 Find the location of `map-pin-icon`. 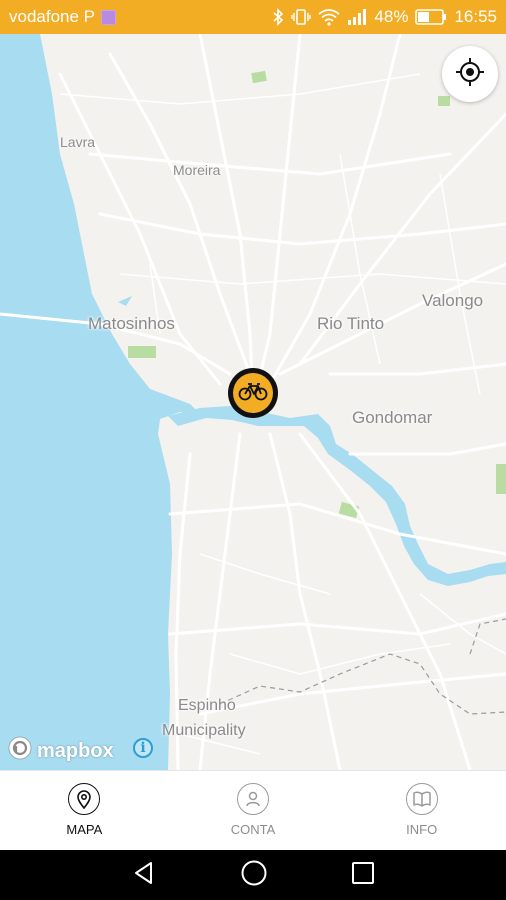

map-pin-icon is located at coordinates (84, 799).